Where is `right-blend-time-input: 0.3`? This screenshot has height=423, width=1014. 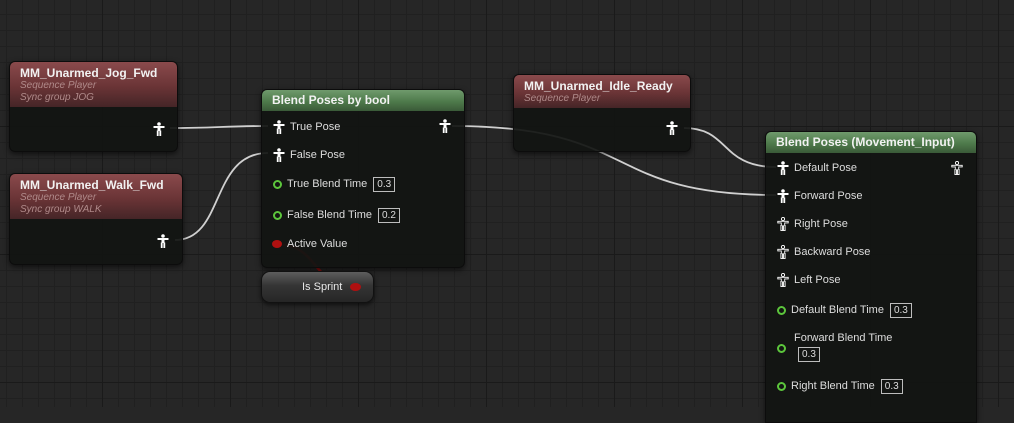
right-blend-time-input: 0.3 is located at coordinates (891, 386).